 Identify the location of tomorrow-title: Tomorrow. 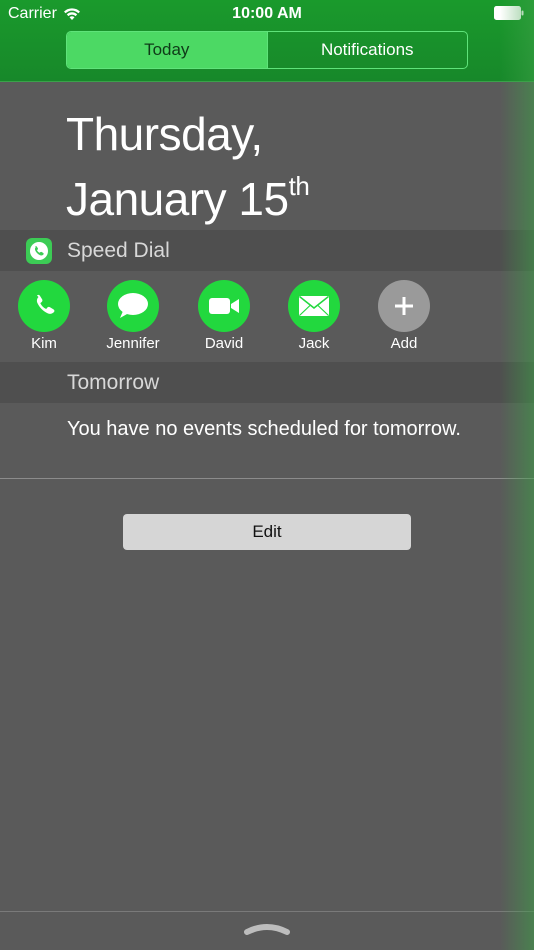
(113, 382).